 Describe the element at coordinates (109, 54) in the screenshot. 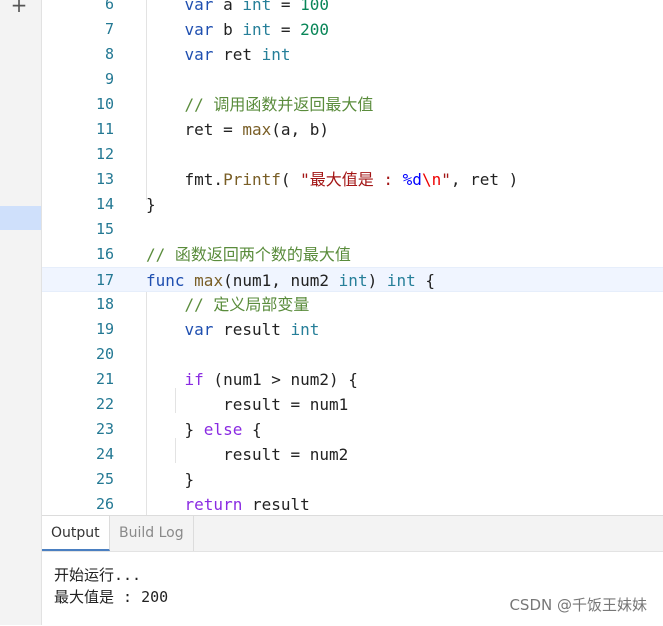

I see `line-number: 8` at that location.